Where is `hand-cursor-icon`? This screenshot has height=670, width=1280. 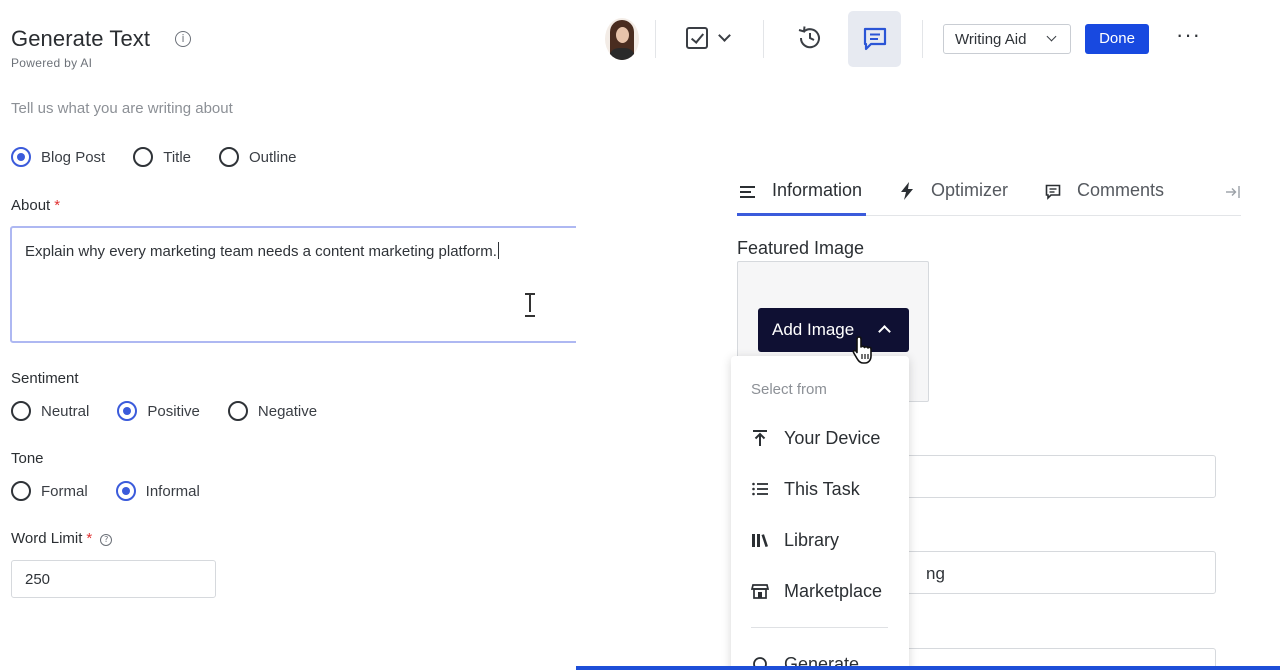 hand-cursor-icon is located at coordinates (862, 350).